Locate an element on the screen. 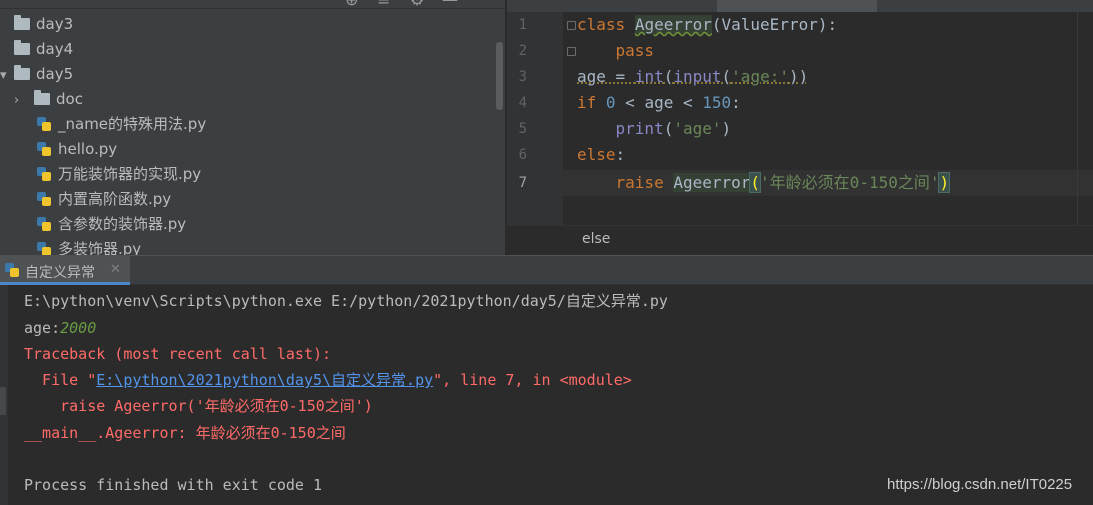  tree-item-day5: ▾ day5 is located at coordinates (36, 74).